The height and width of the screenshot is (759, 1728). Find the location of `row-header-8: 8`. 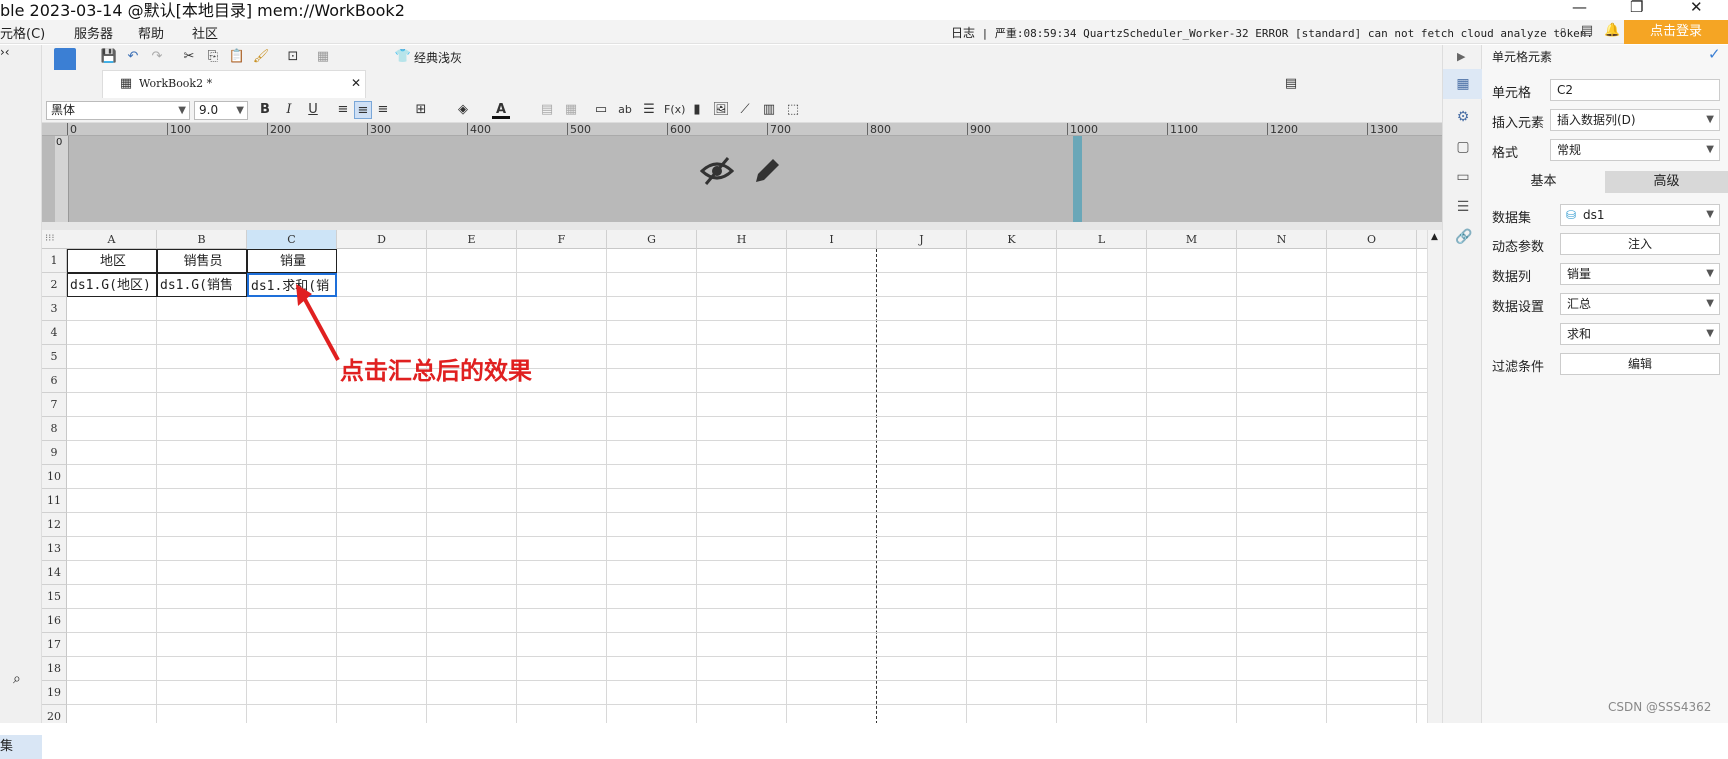

row-header-8: 8 is located at coordinates (54, 429).